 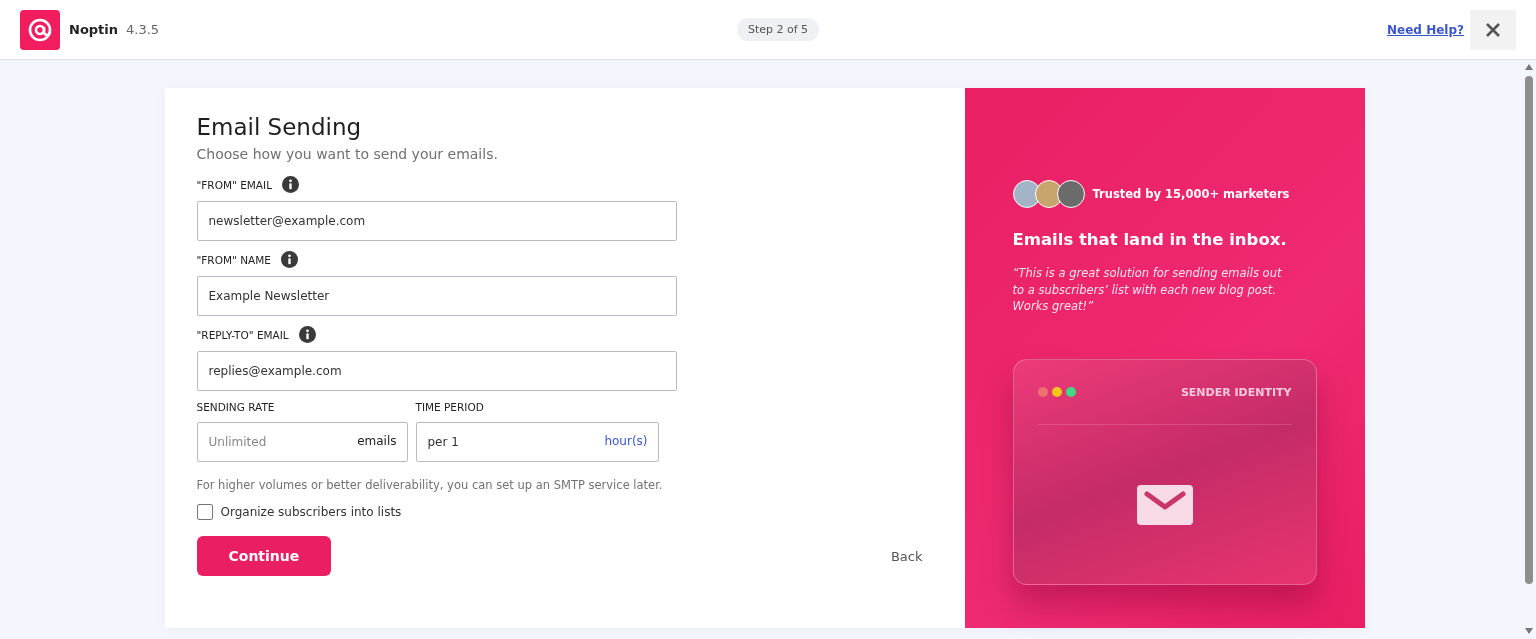 What do you see at coordinates (778, 29) in the screenshot?
I see `step-indicator: Step 2 of 5` at bounding box center [778, 29].